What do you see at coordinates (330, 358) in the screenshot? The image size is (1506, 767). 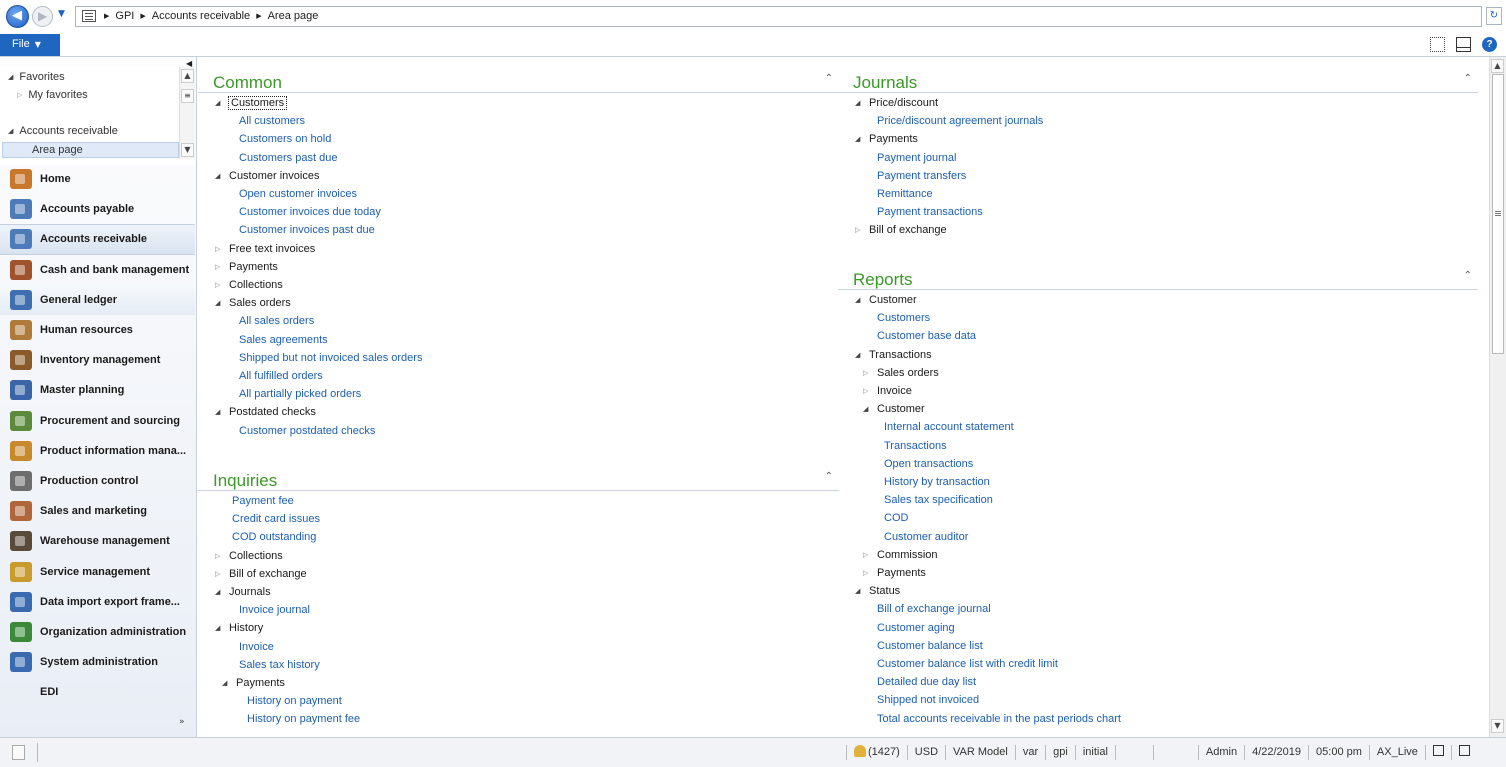 I see `area-page-link: Shipped but not invoiced sales orders` at bounding box center [330, 358].